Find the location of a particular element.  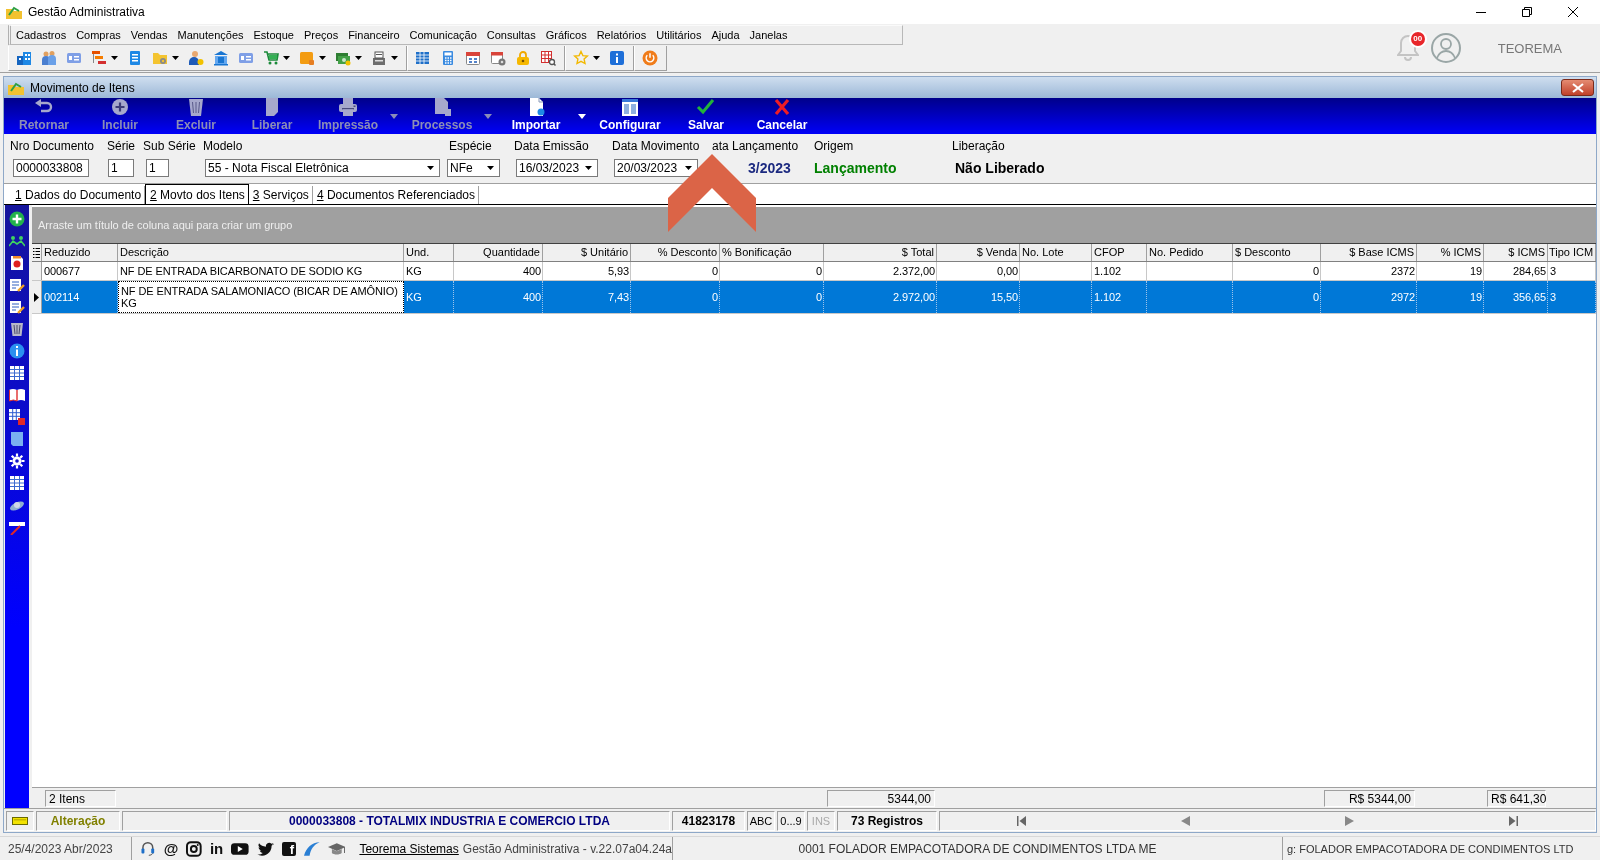

play-icon is located at coordinates (240, 848).